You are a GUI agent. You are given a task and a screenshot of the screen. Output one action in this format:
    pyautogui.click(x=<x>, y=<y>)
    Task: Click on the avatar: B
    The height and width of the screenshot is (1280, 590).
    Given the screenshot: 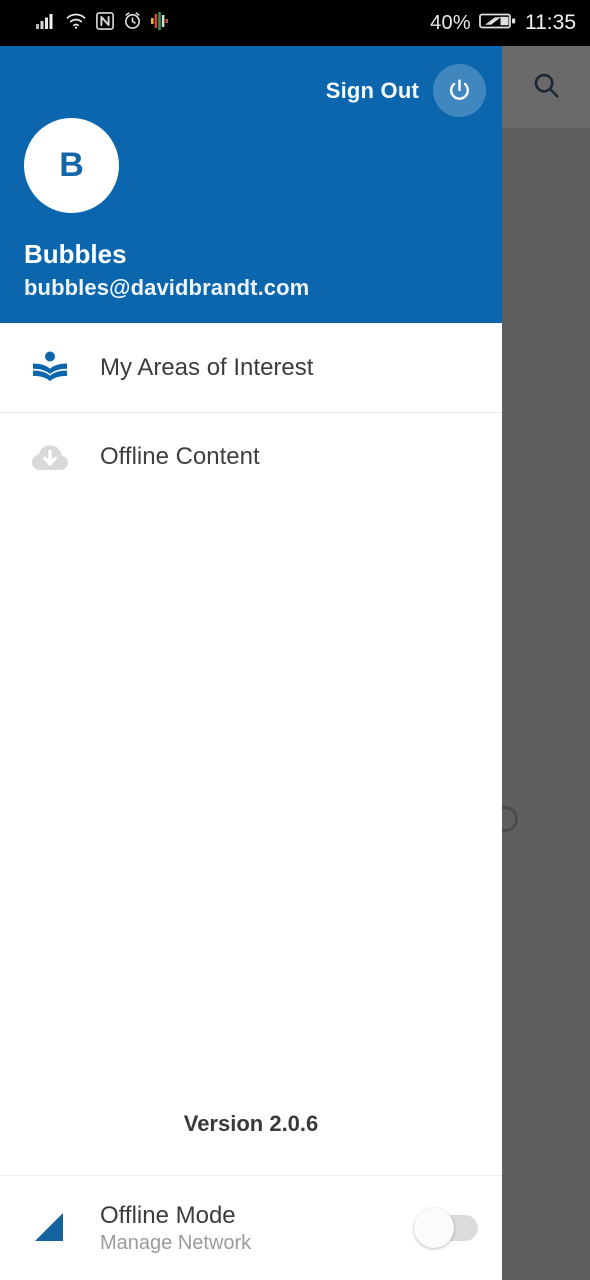 What is the action you would take?
    pyautogui.click(x=71, y=165)
    